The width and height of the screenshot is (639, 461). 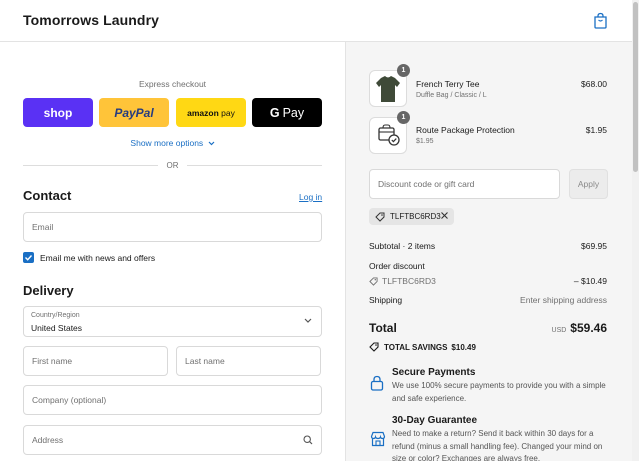 I want to click on savings-label: TOTAL SAVINGS, so click(x=416, y=347).